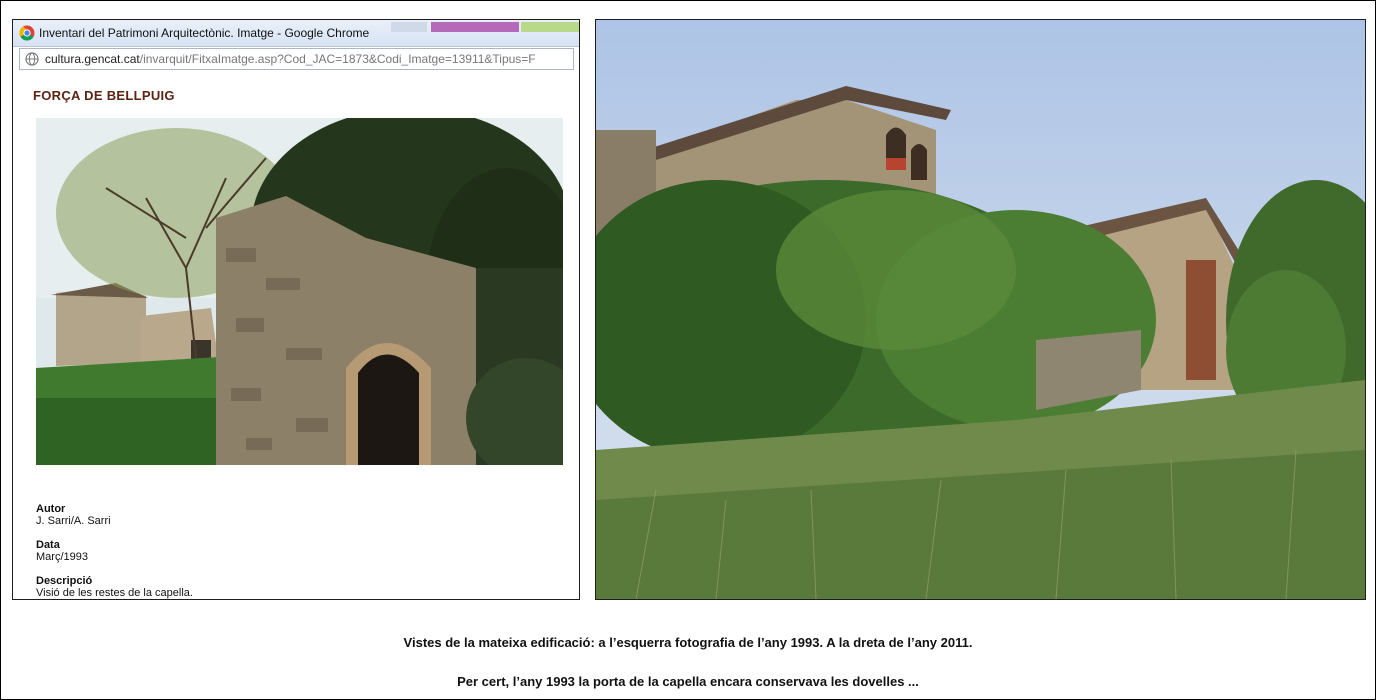 The width and height of the screenshot is (1376, 700). I want to click on field-value: Març/1993, so click(62, 557).